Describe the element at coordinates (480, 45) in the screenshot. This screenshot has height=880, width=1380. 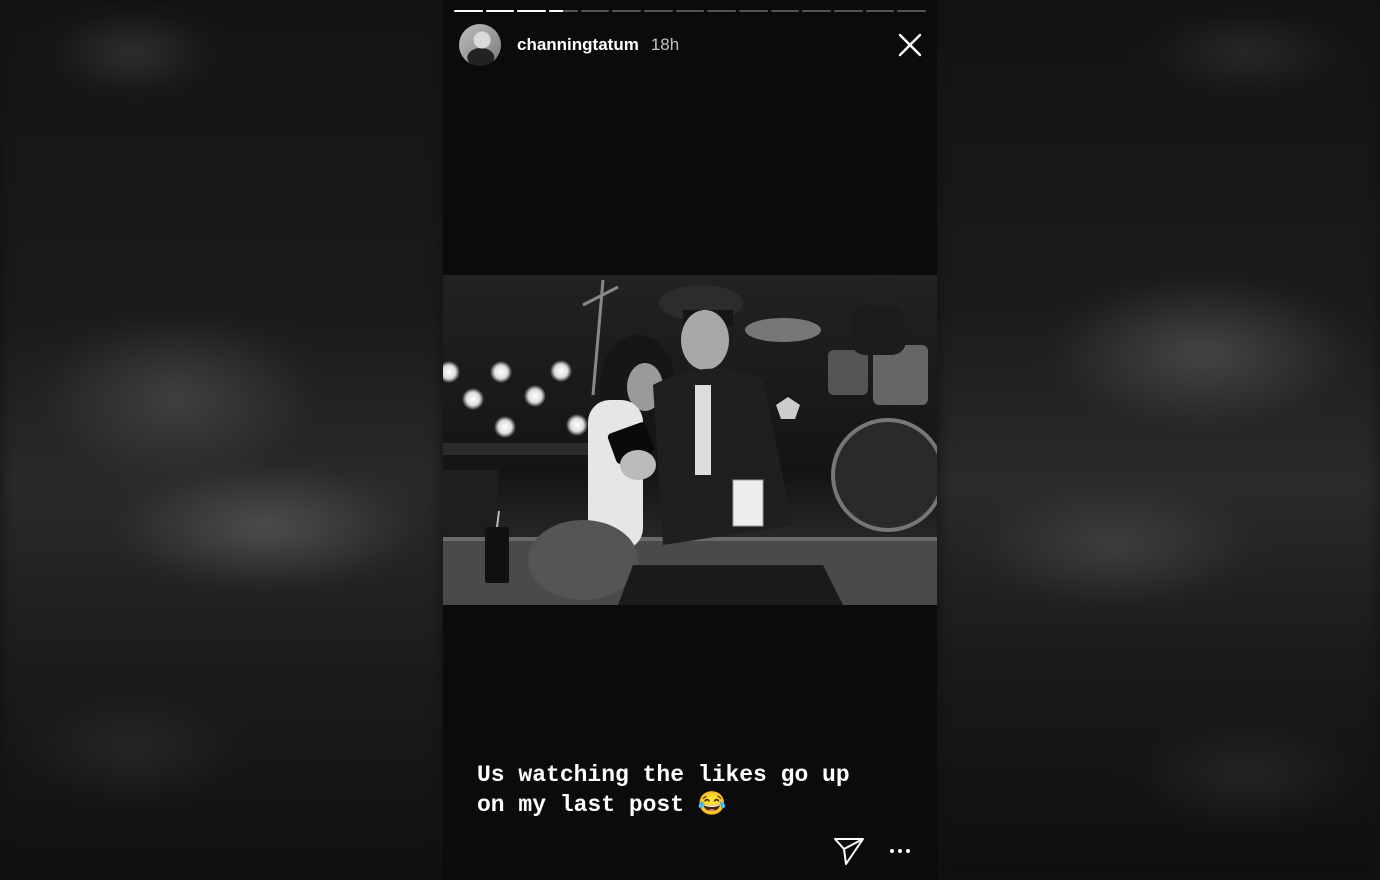
I see `avatar` at that location.